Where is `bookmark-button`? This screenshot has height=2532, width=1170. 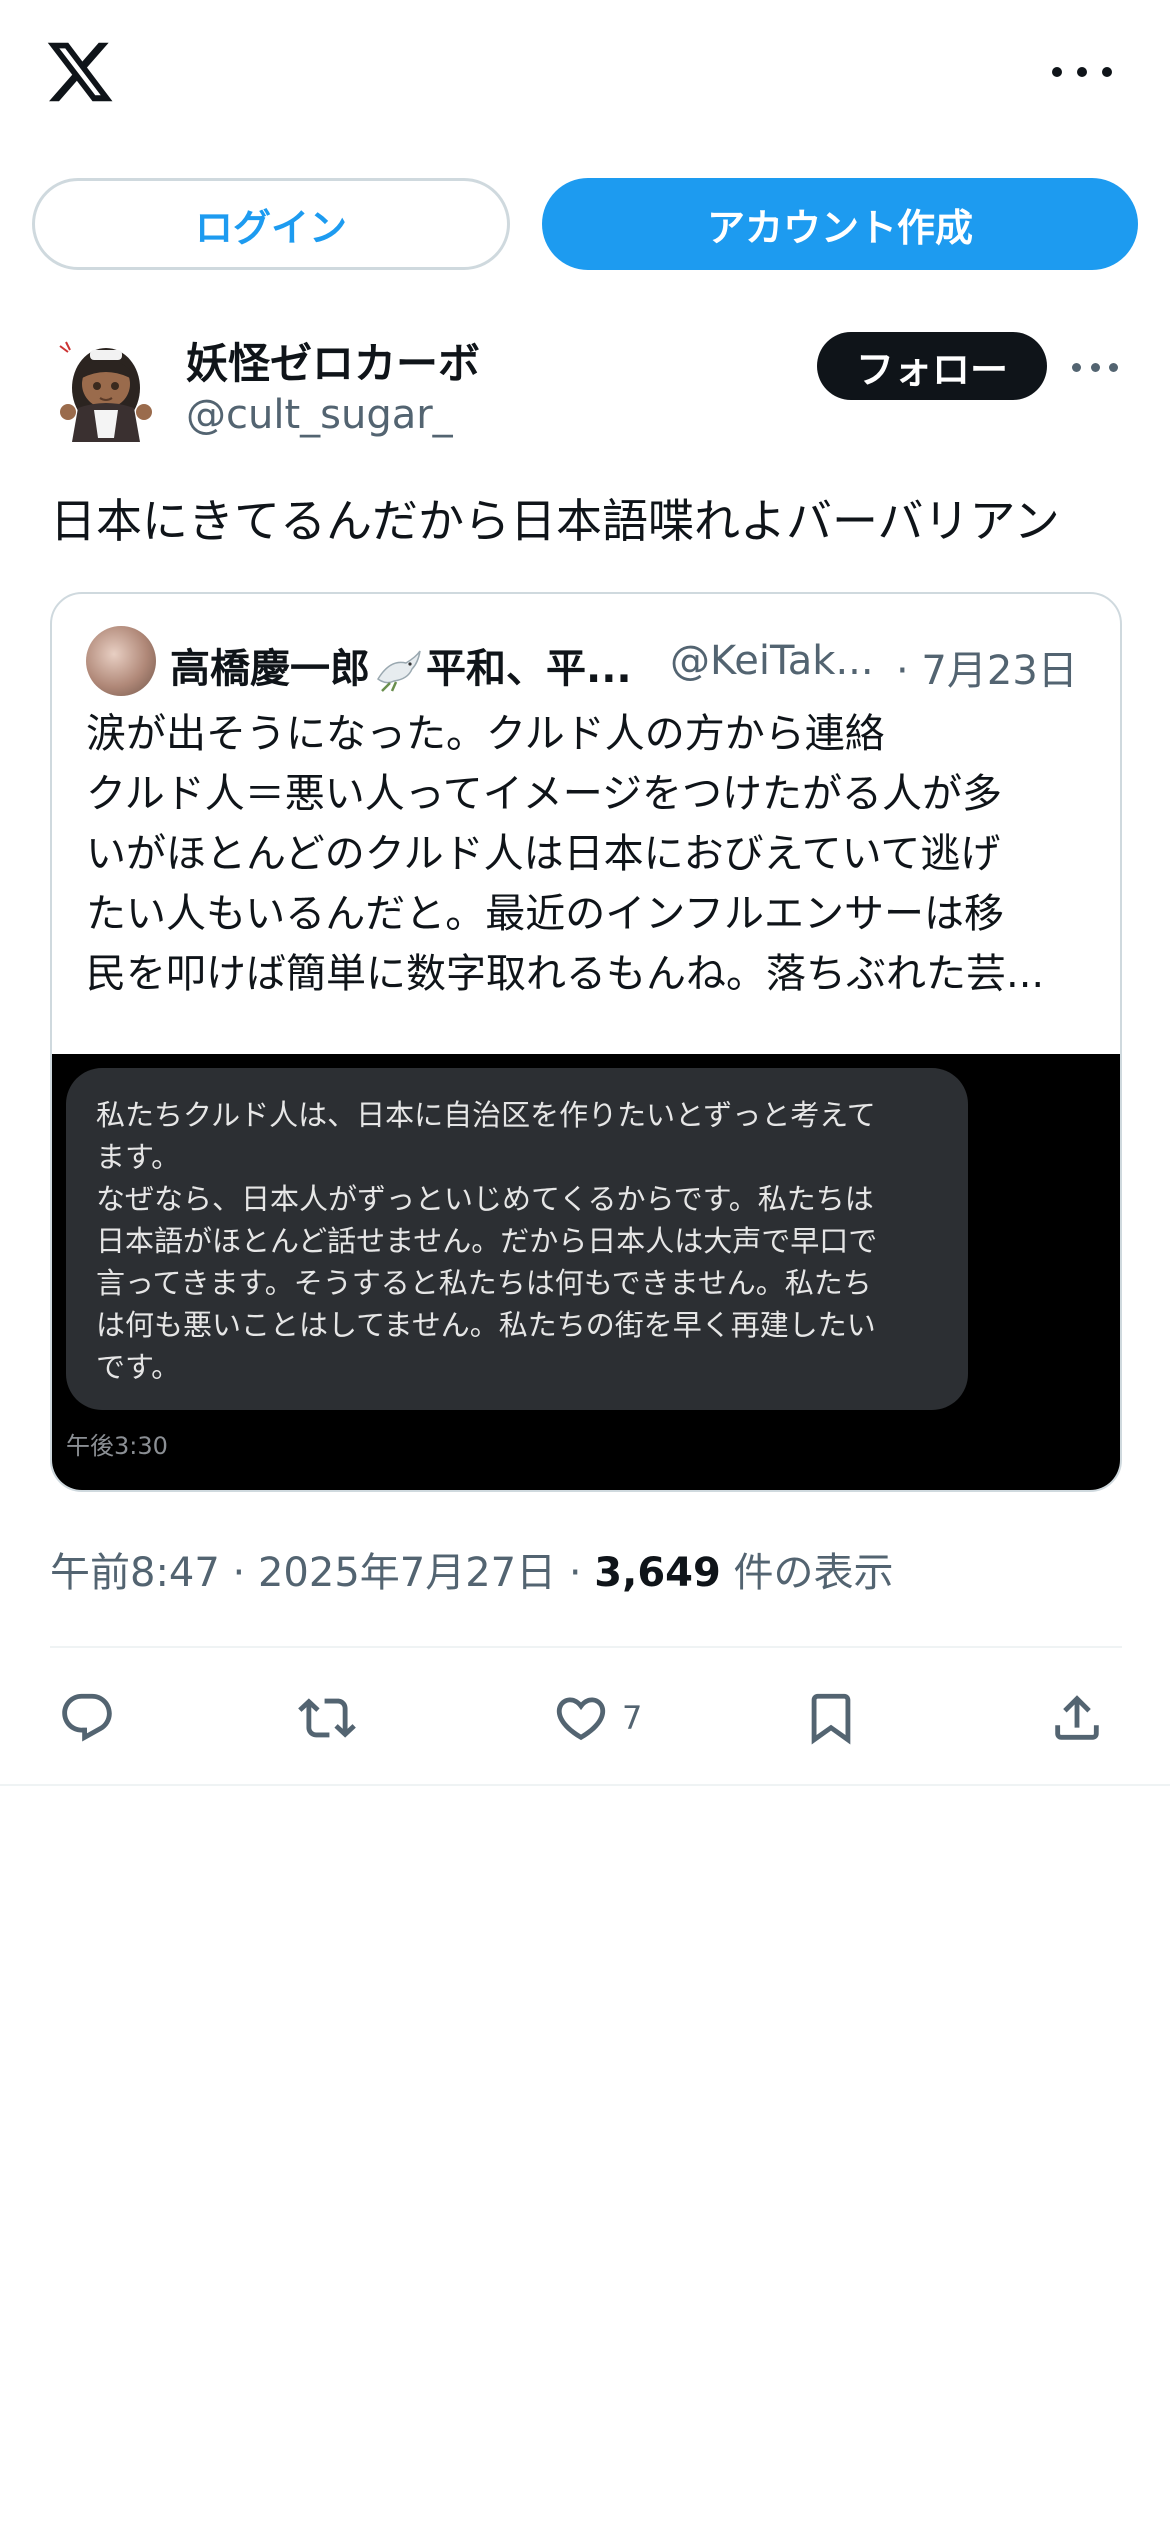 bookmark-button is located at coordinates (831, 1718).